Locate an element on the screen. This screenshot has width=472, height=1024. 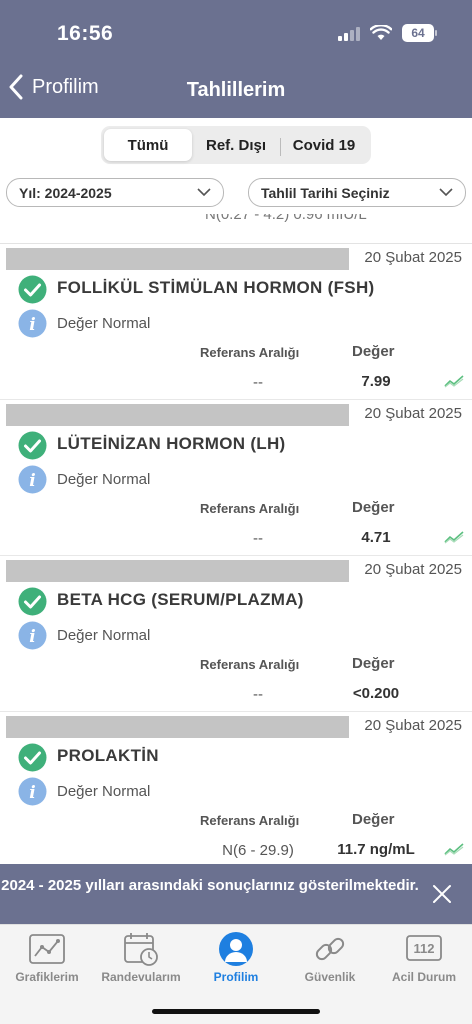
battery-icon: 64 is located at coordinates (419, 33).